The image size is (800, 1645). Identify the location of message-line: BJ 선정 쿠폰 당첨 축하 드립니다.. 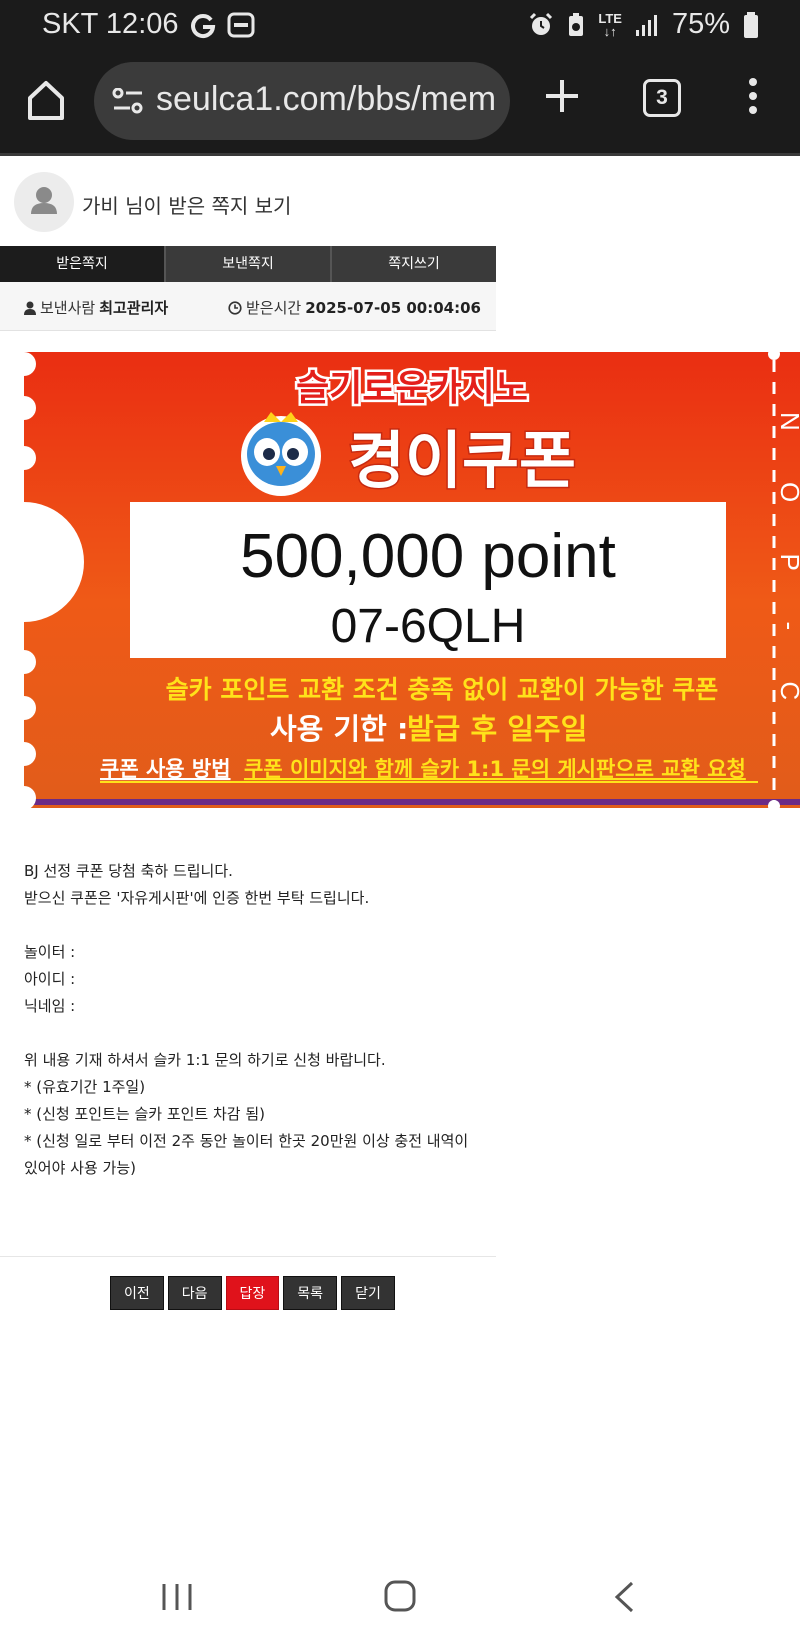
(128, 871).